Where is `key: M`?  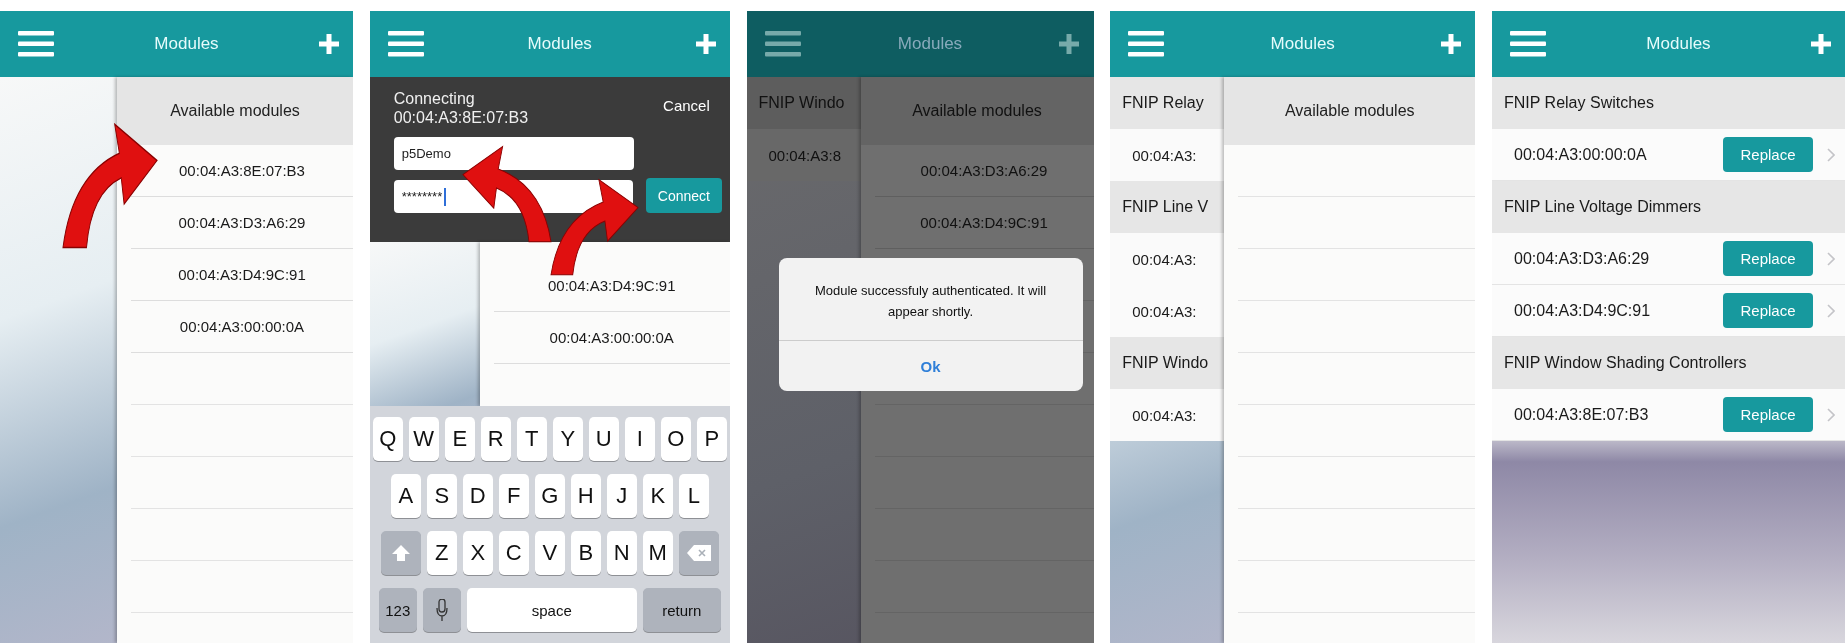
key: M is located at coordinates (657, 553).